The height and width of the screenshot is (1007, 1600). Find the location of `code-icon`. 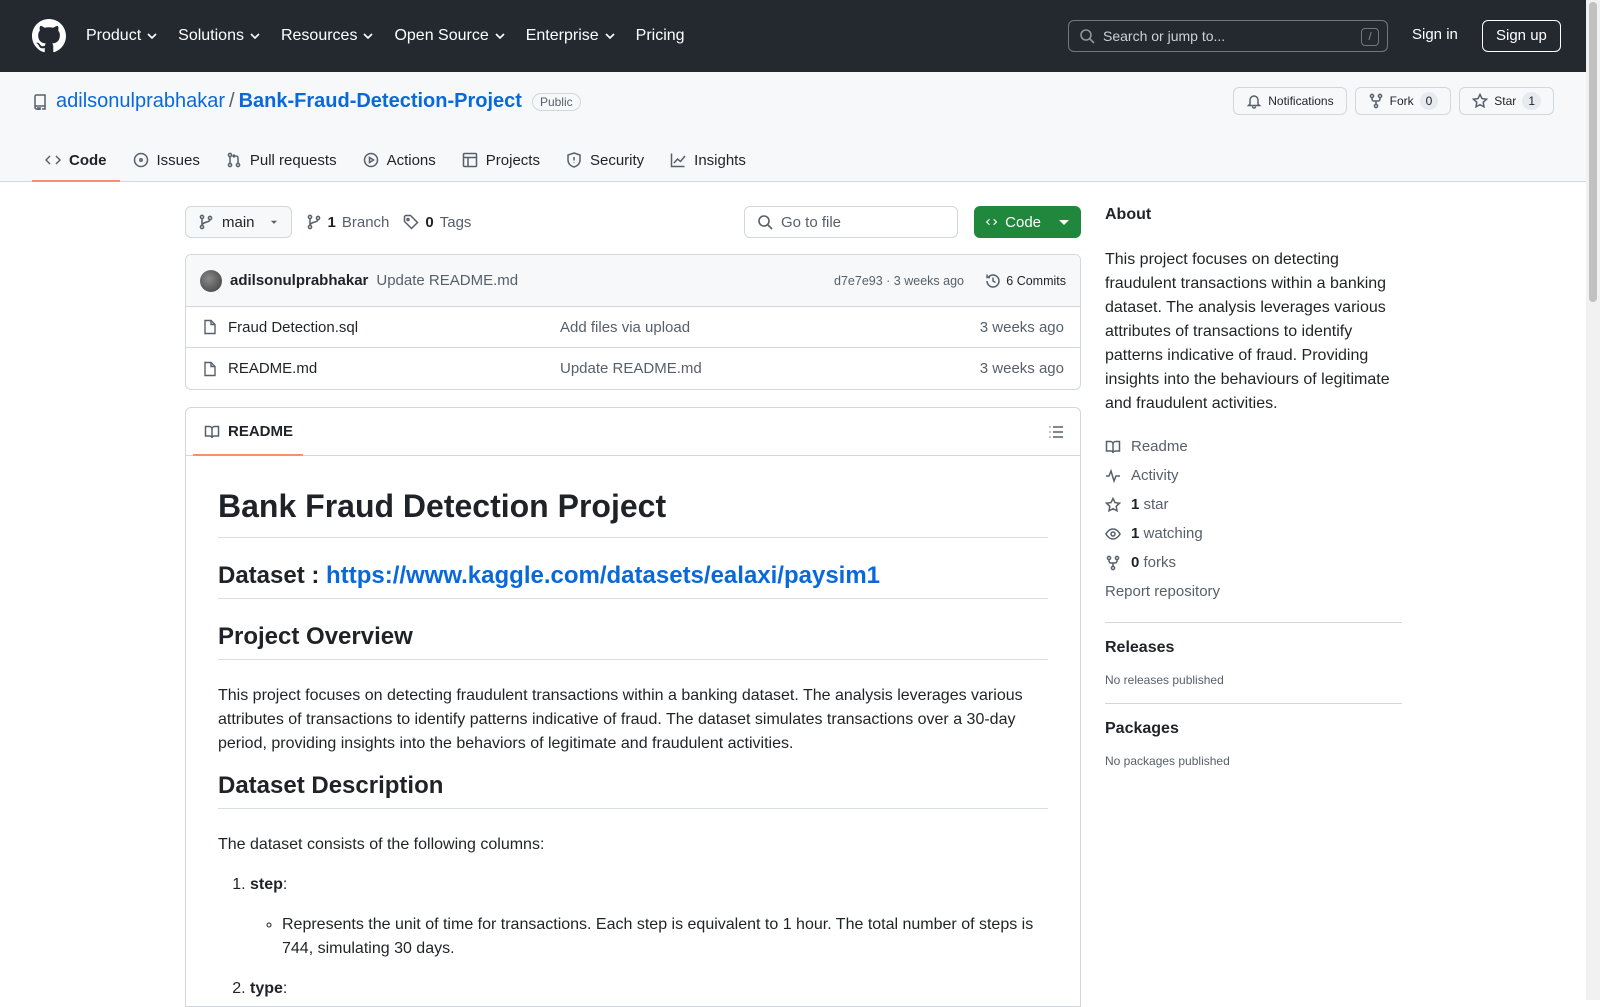

code-icon is located at coordinates (992, 222).